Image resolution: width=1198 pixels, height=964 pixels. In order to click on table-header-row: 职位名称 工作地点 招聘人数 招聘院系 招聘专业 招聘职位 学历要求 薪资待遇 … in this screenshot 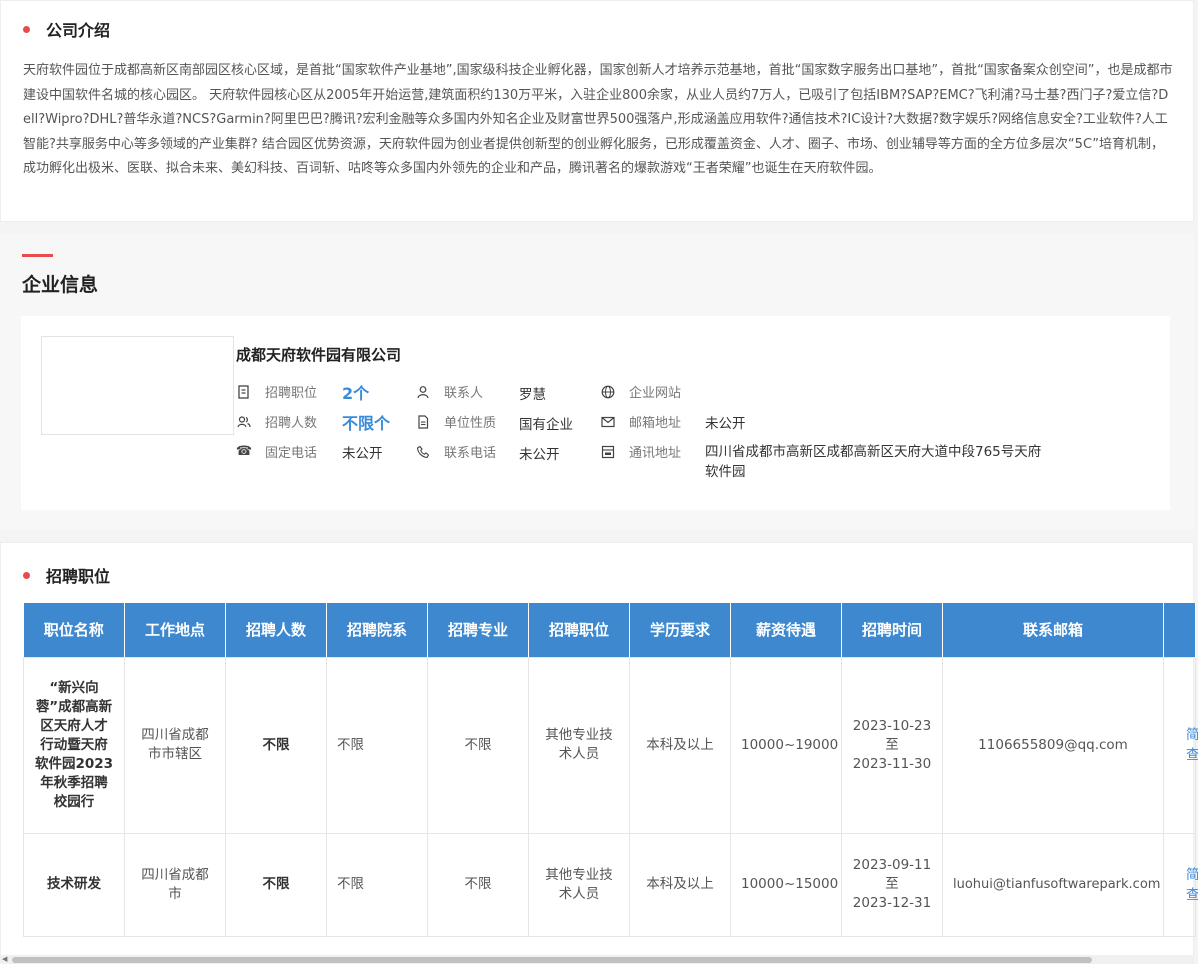, I will do `click(609, 630)`.